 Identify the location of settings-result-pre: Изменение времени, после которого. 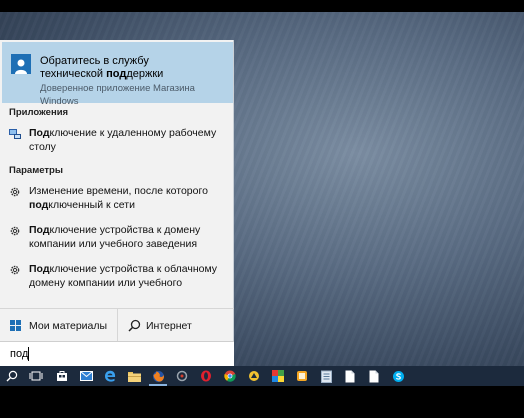
(118, 191).